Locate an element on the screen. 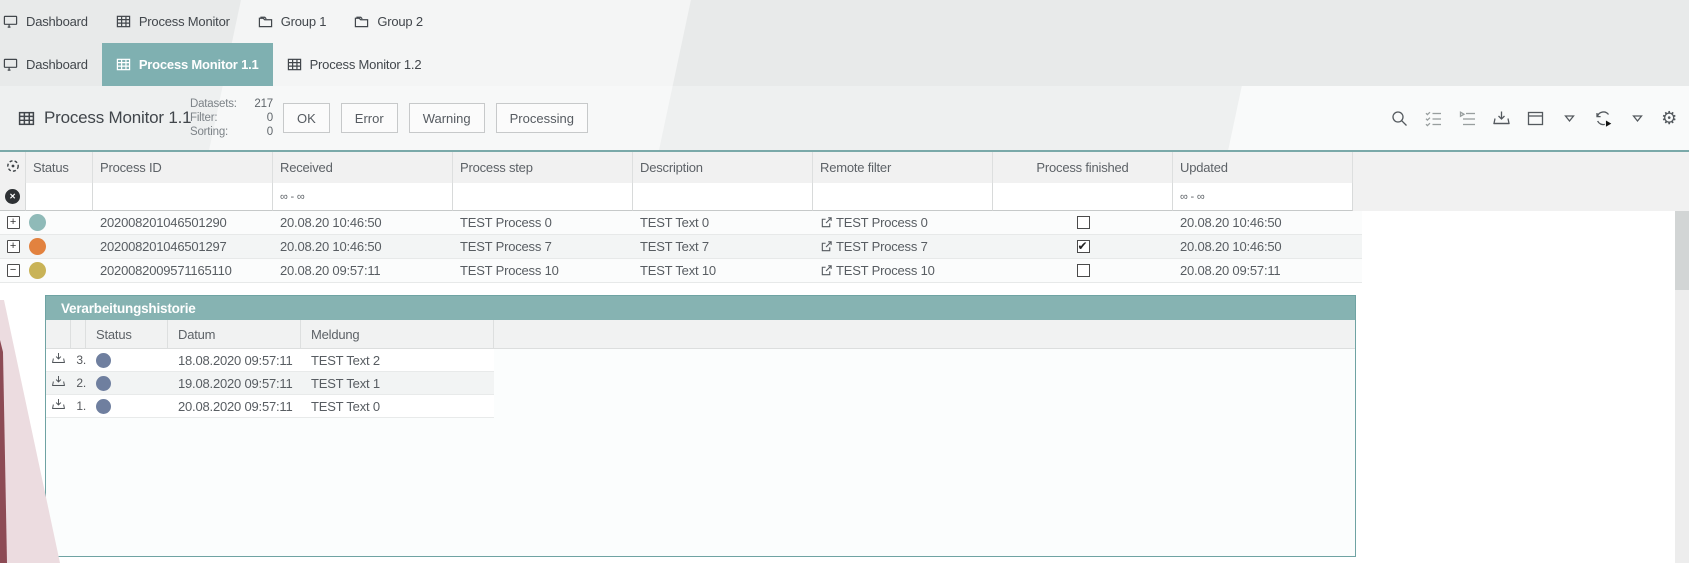 Image resolution: width=1689 pixels, height=563 pixels. locate-icon is located at coordinates (13, 167).